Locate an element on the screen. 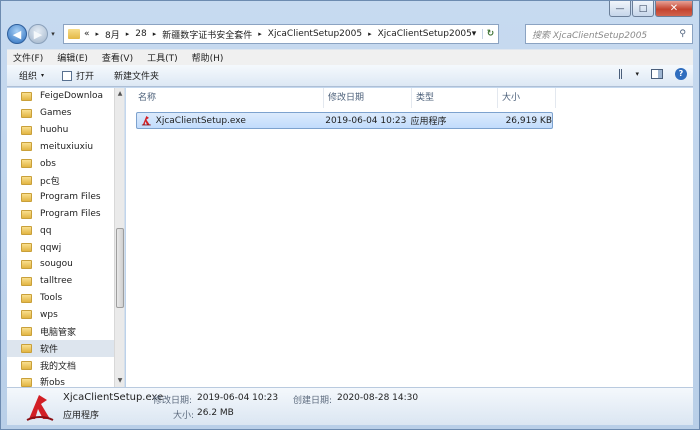 The height and width of the screenshot is (430, 700). menu-edit: 编辑(E) is located at coordinates (72, 57).